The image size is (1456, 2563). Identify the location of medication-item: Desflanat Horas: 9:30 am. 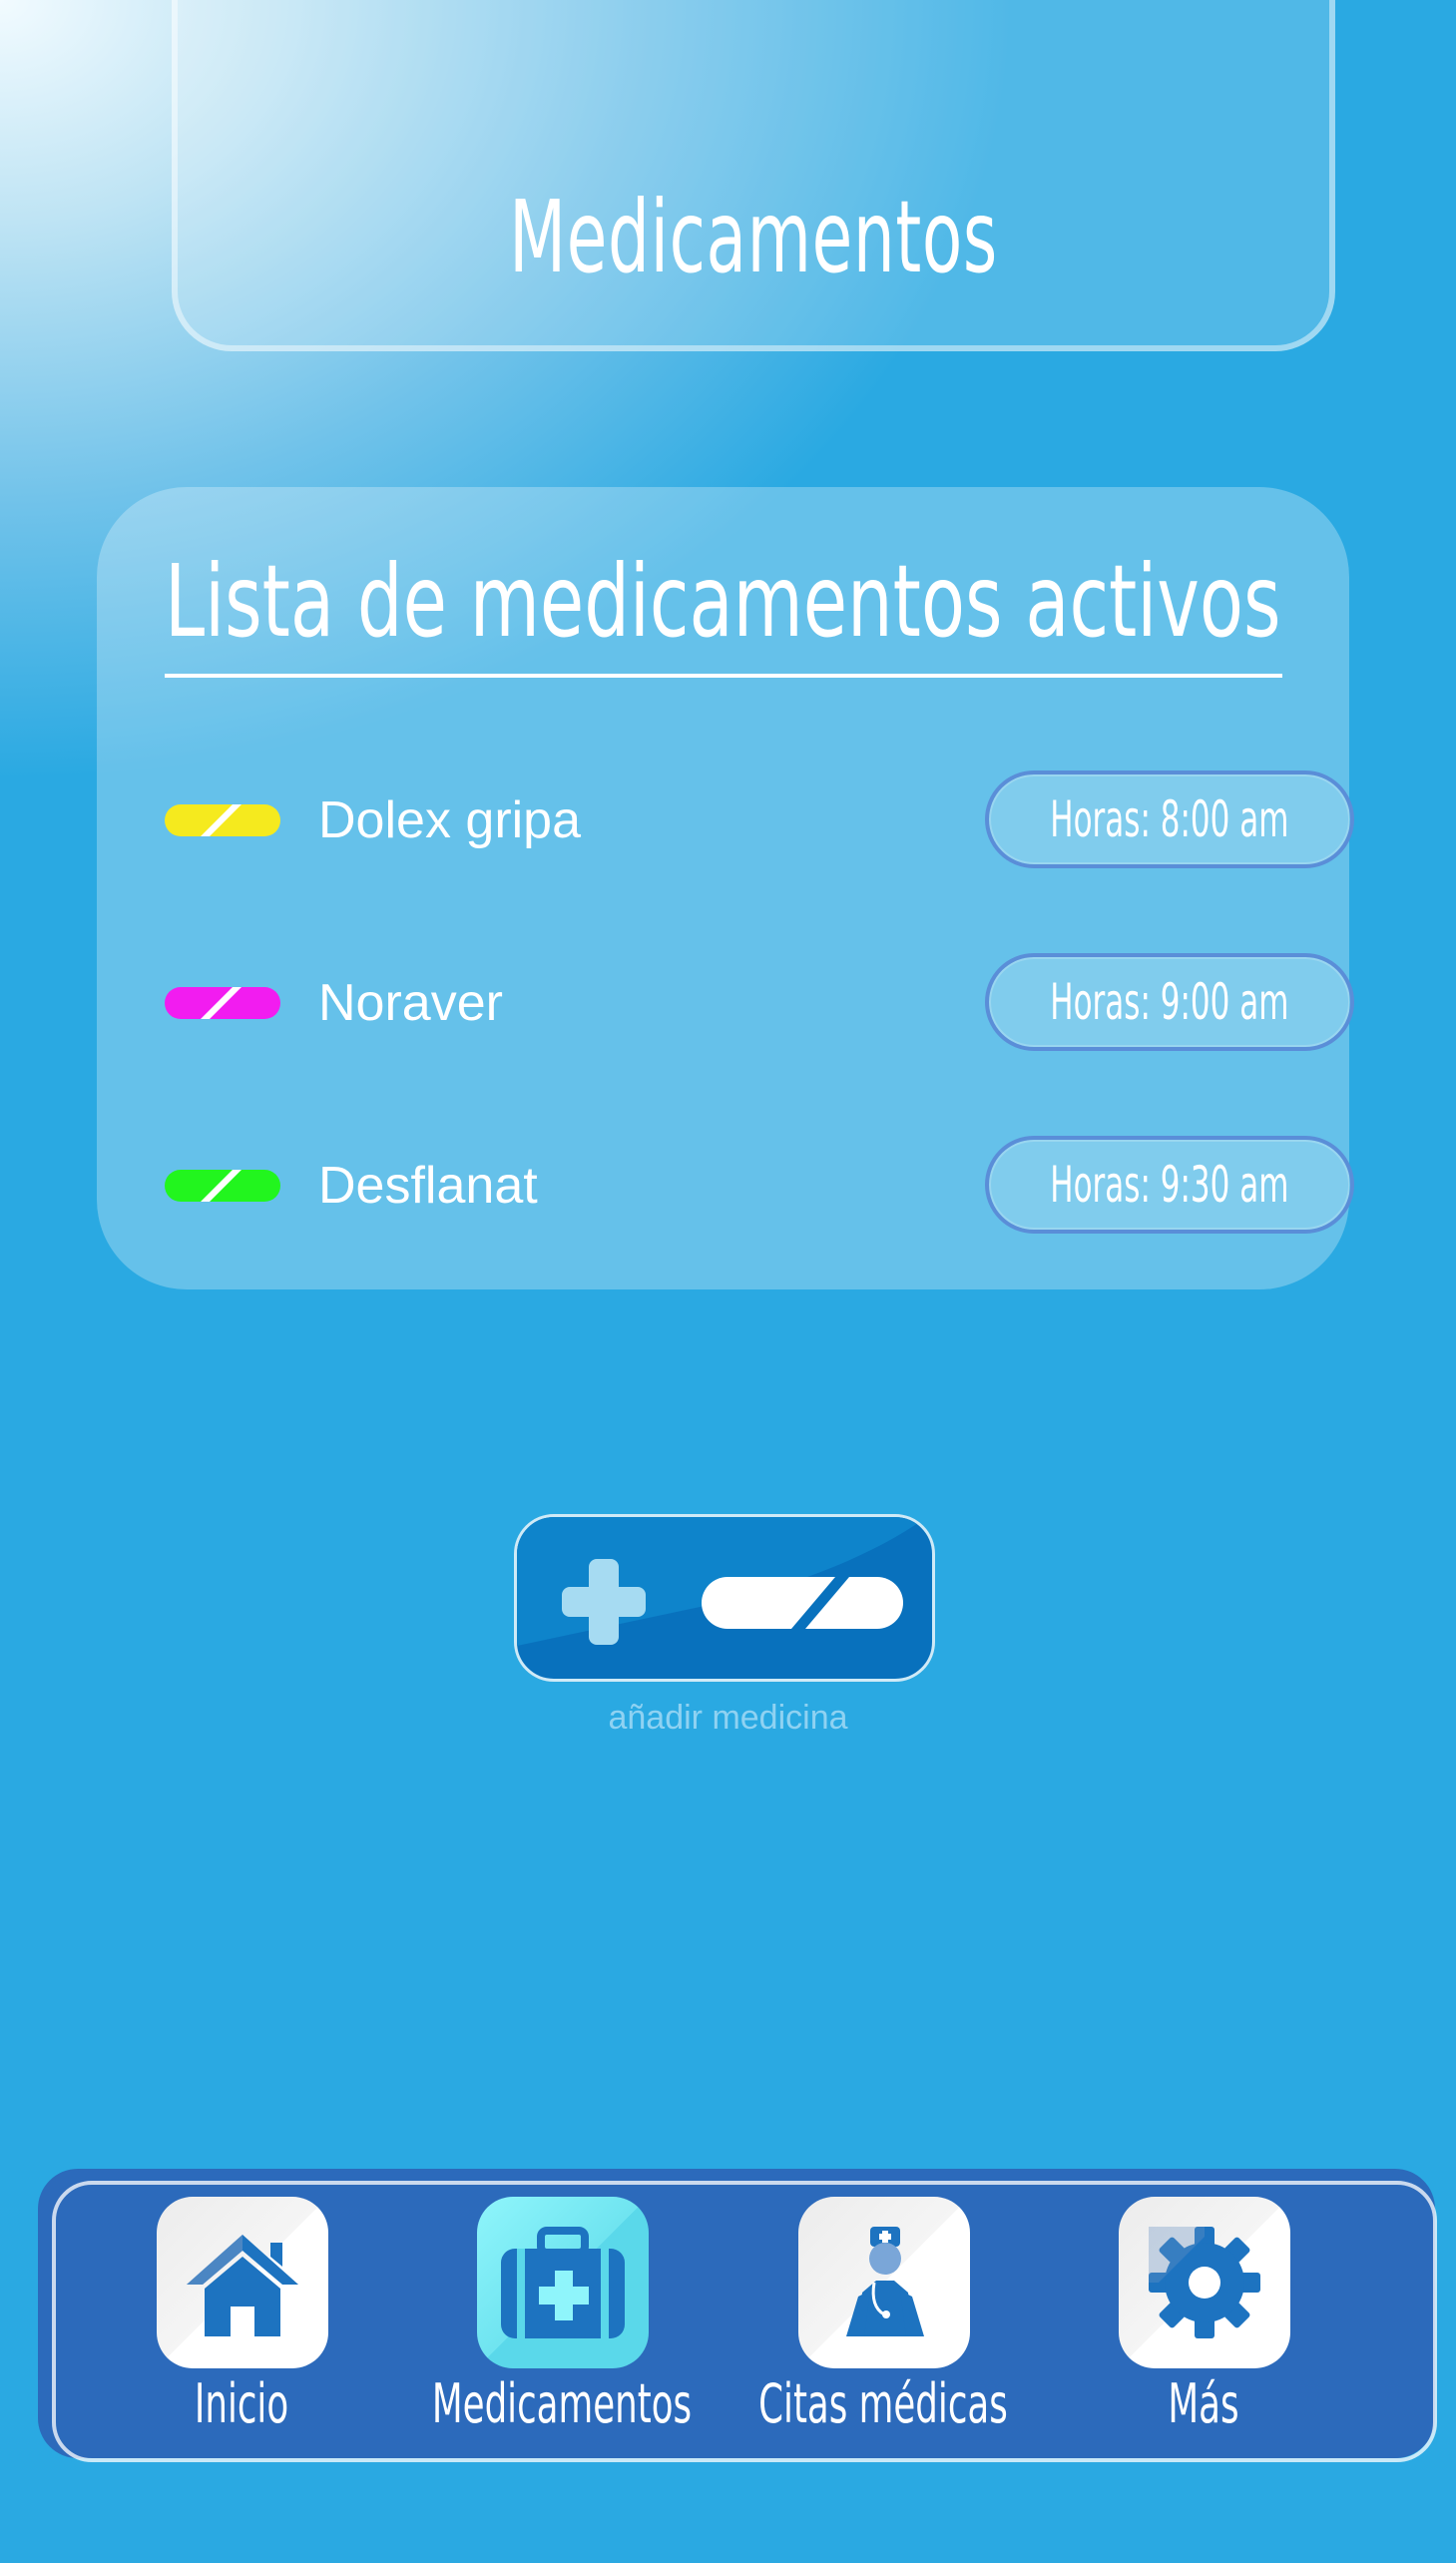
(759, 1186).